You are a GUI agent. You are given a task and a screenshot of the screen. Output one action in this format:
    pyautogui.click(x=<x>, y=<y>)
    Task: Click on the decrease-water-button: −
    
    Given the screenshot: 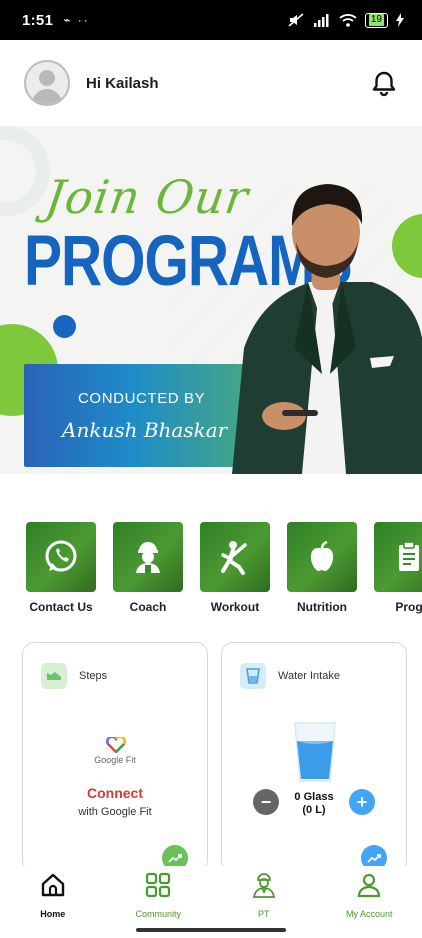 What is the action you would take?
    pyautogui.click(x=266, y=802)
    